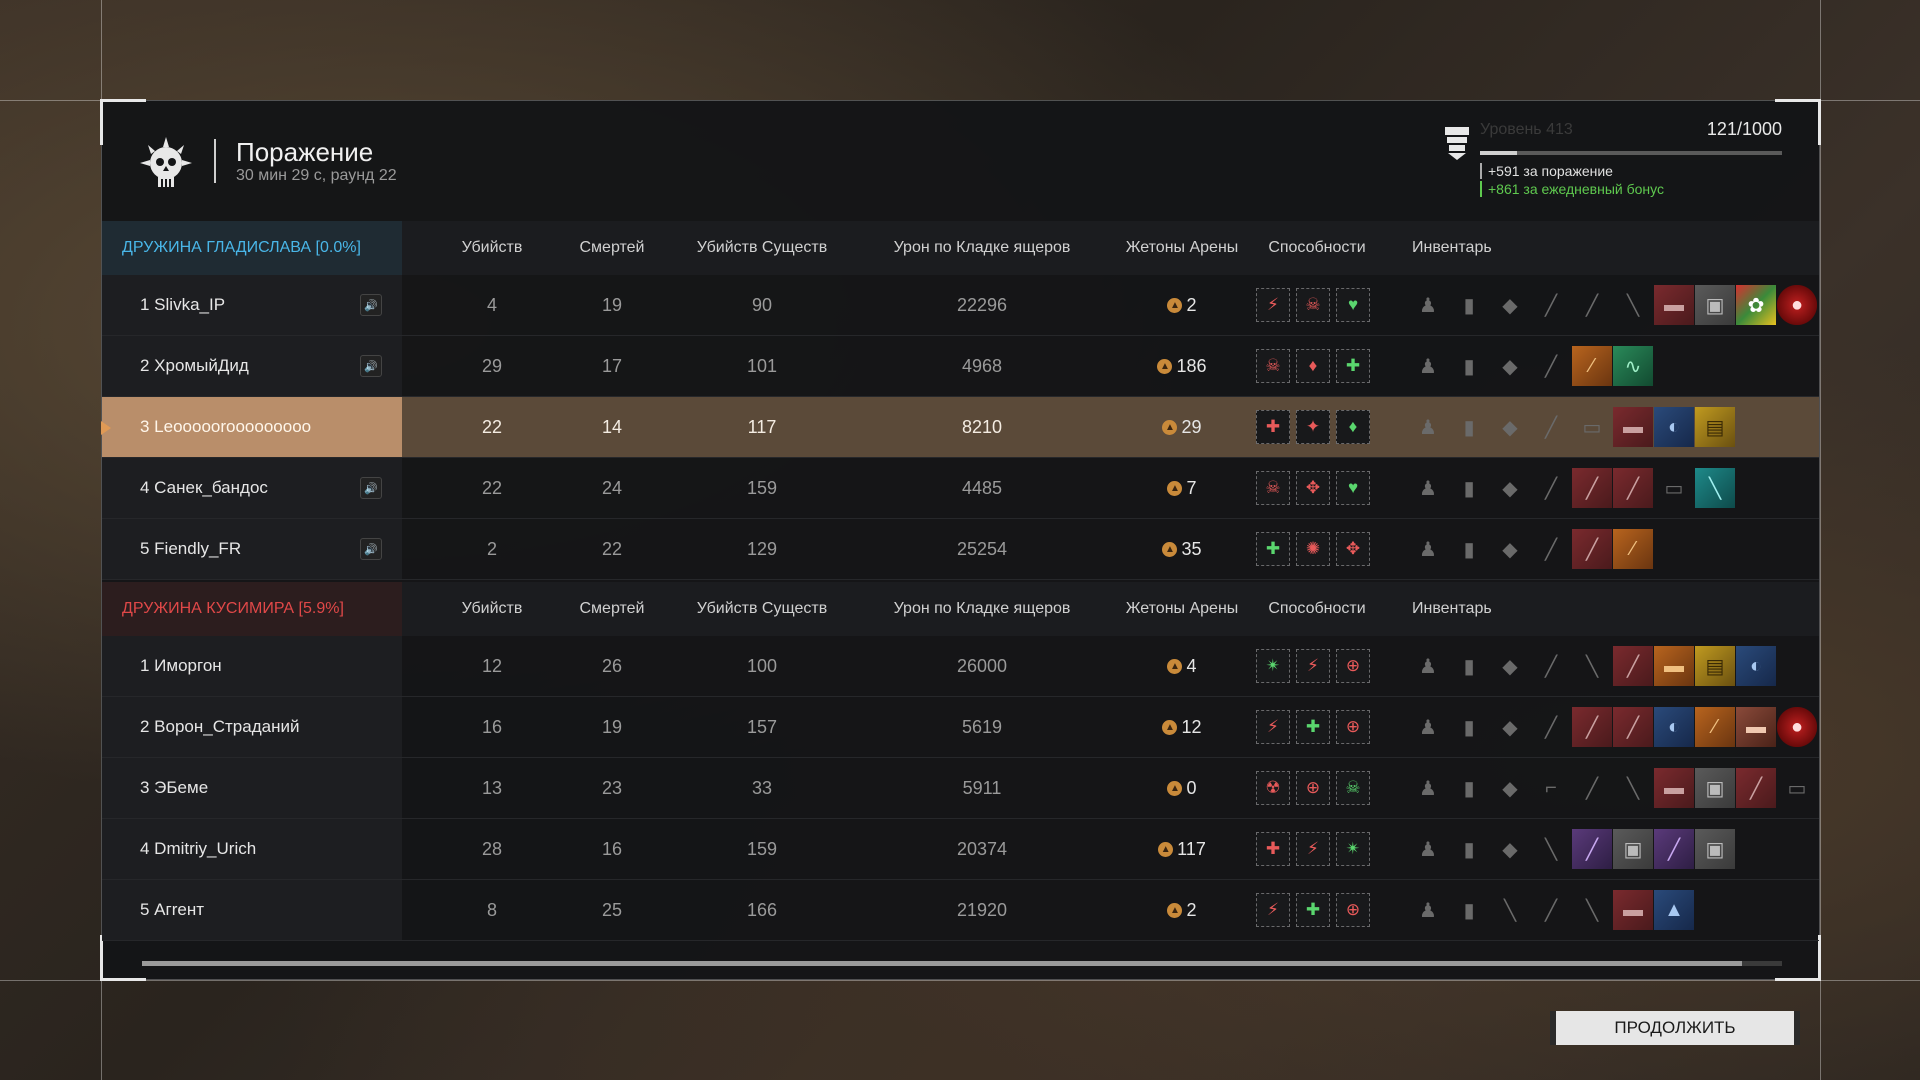 This screenshot has width=1920, height=1080. Describe the element at coordinates (1353, 549) in the screenshot. I see `ability-icon: ✥` at that location.